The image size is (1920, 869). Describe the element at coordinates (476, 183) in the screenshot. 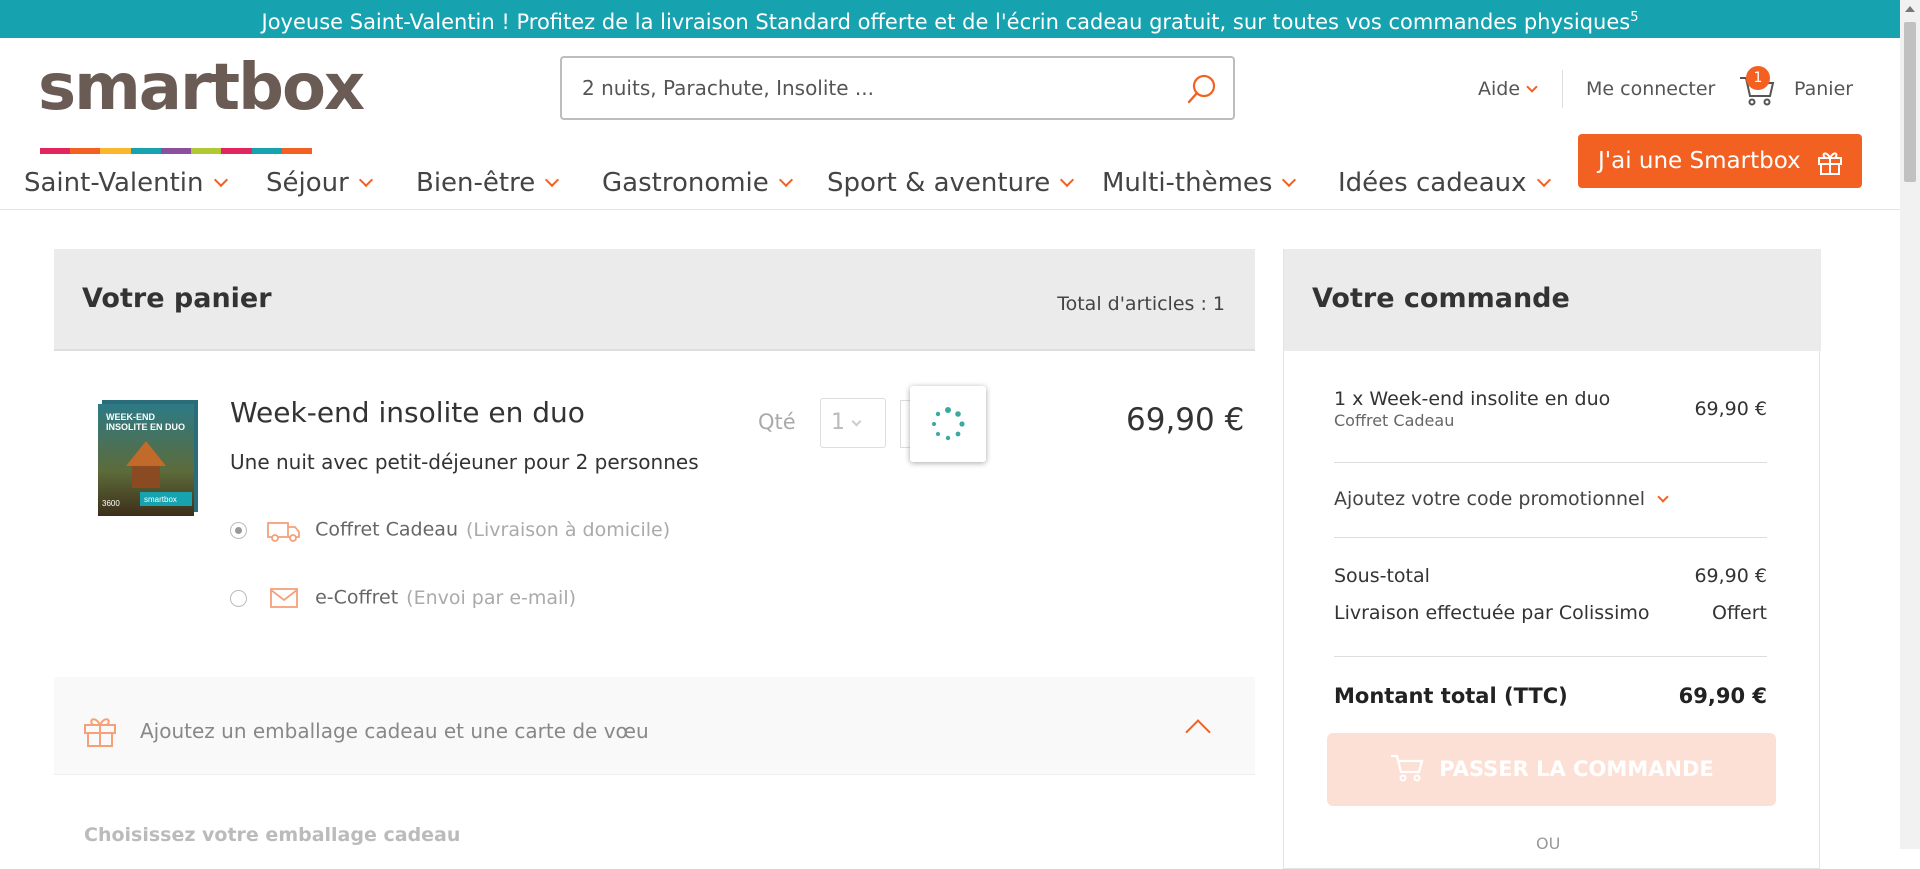

I see `nav-item-label: Bien-être` at that location.